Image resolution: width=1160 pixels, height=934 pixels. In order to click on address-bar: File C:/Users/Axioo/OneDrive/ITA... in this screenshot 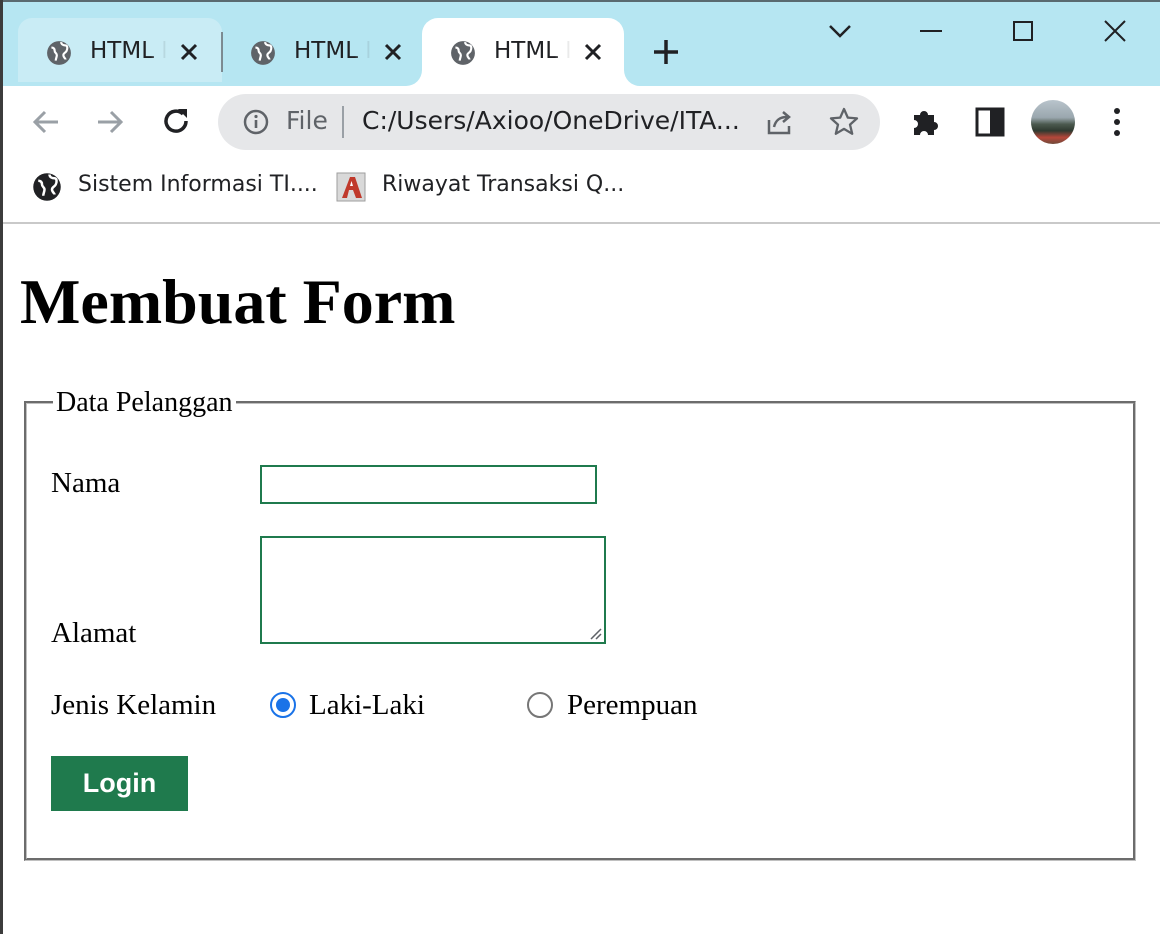, I will do `click(549, 122)`.